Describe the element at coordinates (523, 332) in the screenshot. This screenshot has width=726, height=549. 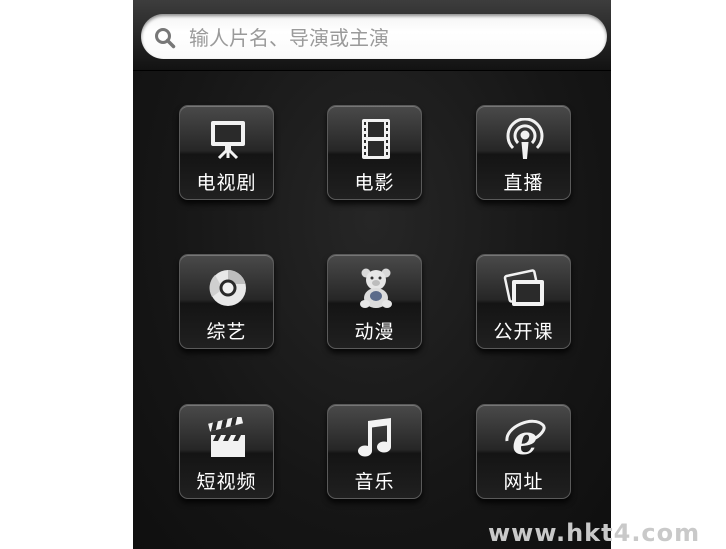
I see `category-label: 公开课` at that location.